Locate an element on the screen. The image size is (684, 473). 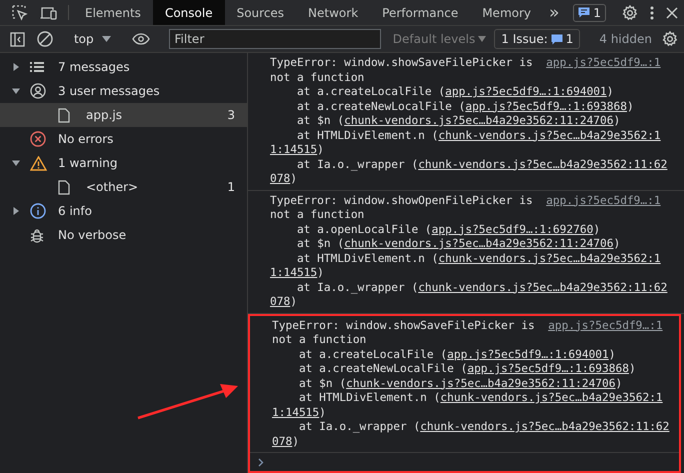
sidebar-item: No errors is located at coordinates (123, 139).